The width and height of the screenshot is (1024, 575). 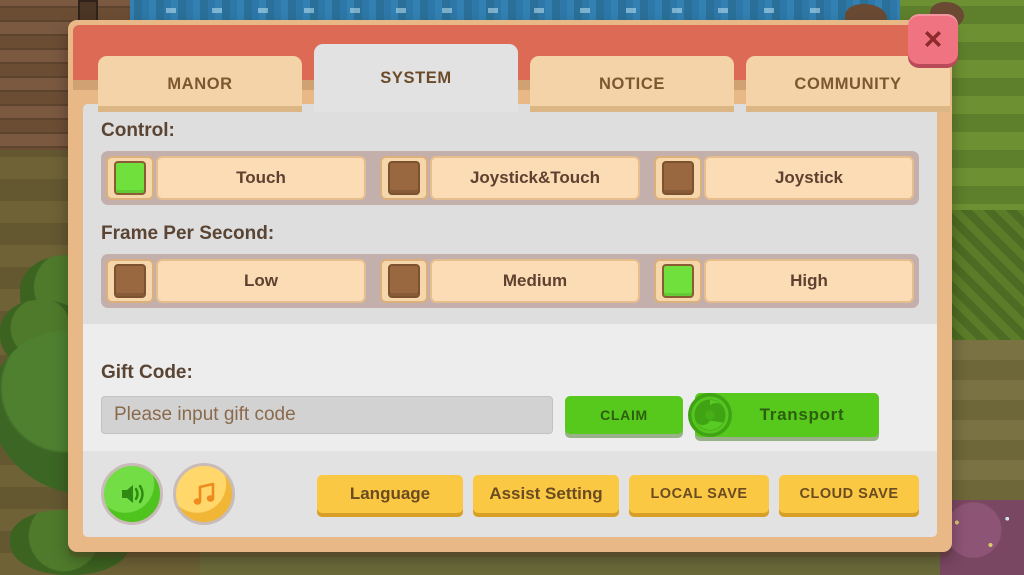 I want to click on cloud-save-button: CLOUD SAVE, so click(x=849, y=494).